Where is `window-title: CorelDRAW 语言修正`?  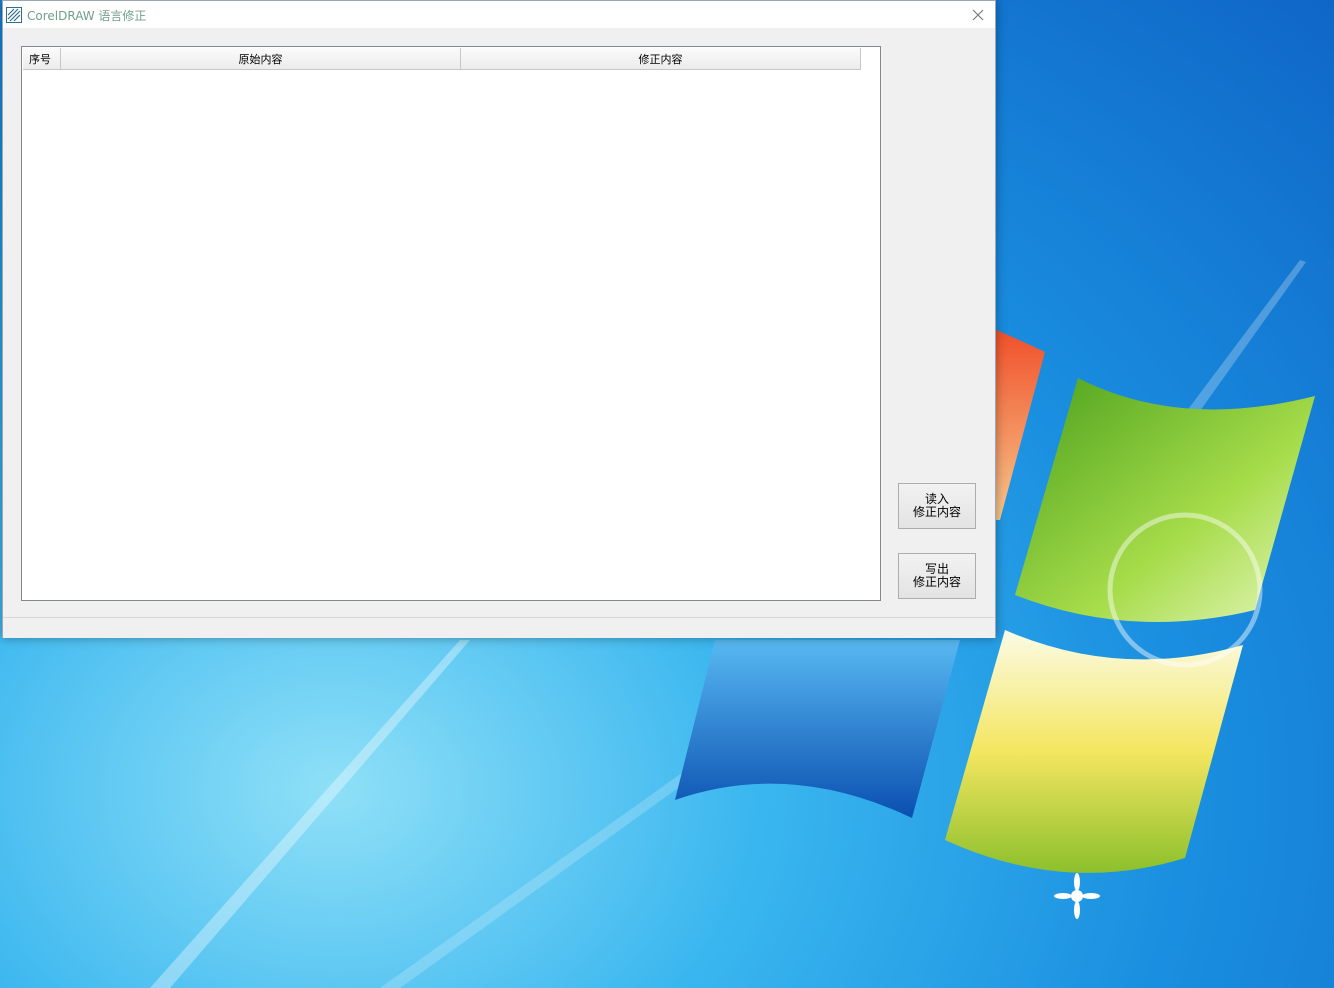 window-title: CorelDRAW 语言修正 is located at coordinates (87, 16).